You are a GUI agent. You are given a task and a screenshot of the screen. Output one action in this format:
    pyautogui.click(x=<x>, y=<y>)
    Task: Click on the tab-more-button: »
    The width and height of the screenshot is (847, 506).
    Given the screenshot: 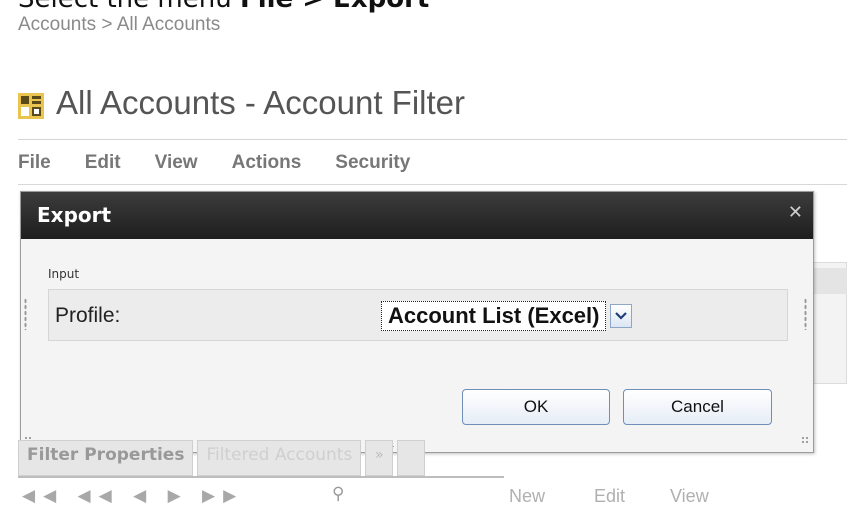 What is the action you would take?
    pyautogui.click(x=379, y=458)
    